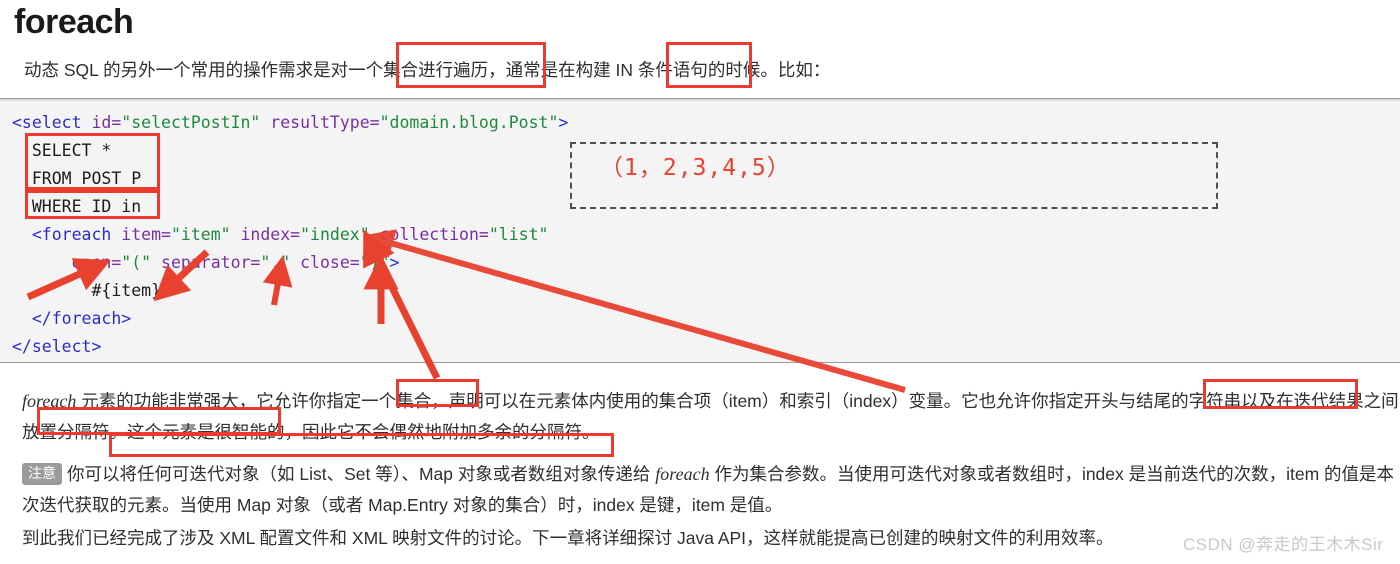 The image size is (1400, 564). Describe the element at coordinates (335, 234) in the screenshot. I see `code-token: "index"` at that location.